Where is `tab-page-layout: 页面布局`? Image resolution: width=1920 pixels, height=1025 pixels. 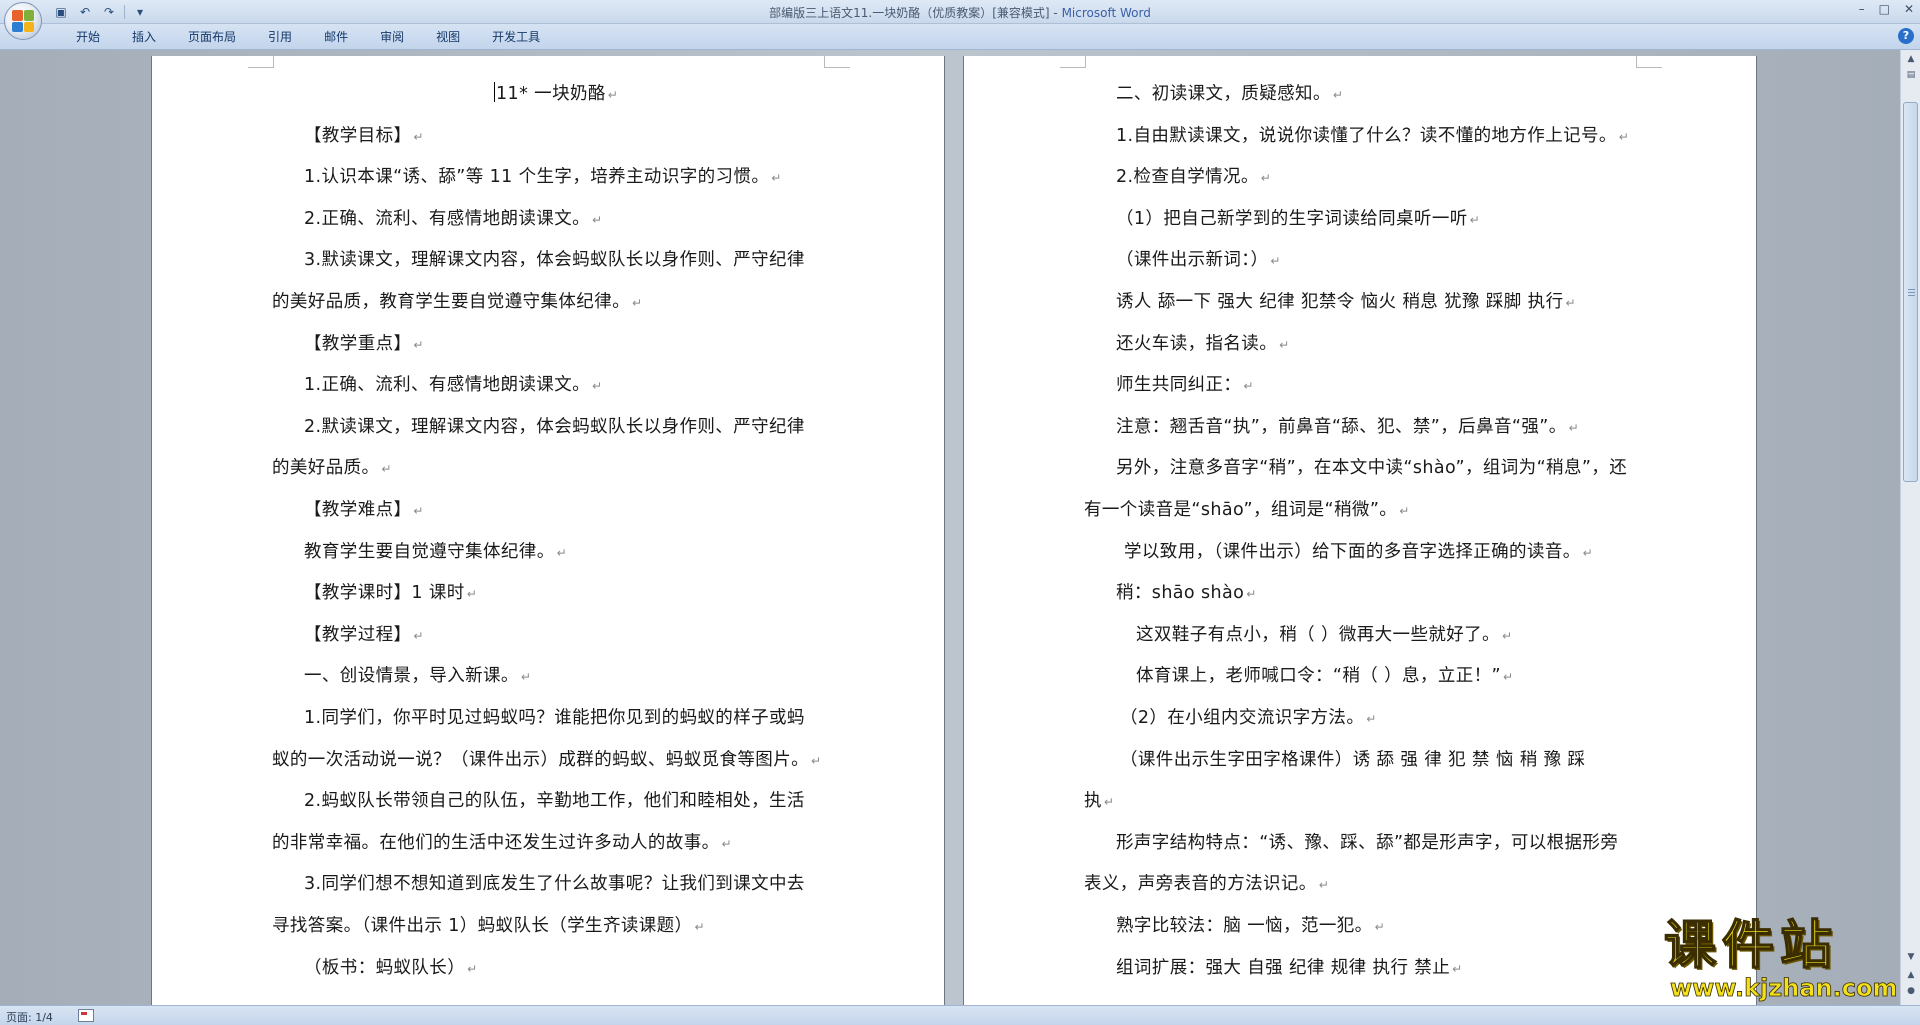 tab-page-layout: 页面布局 is located at coordinates (212, 37).